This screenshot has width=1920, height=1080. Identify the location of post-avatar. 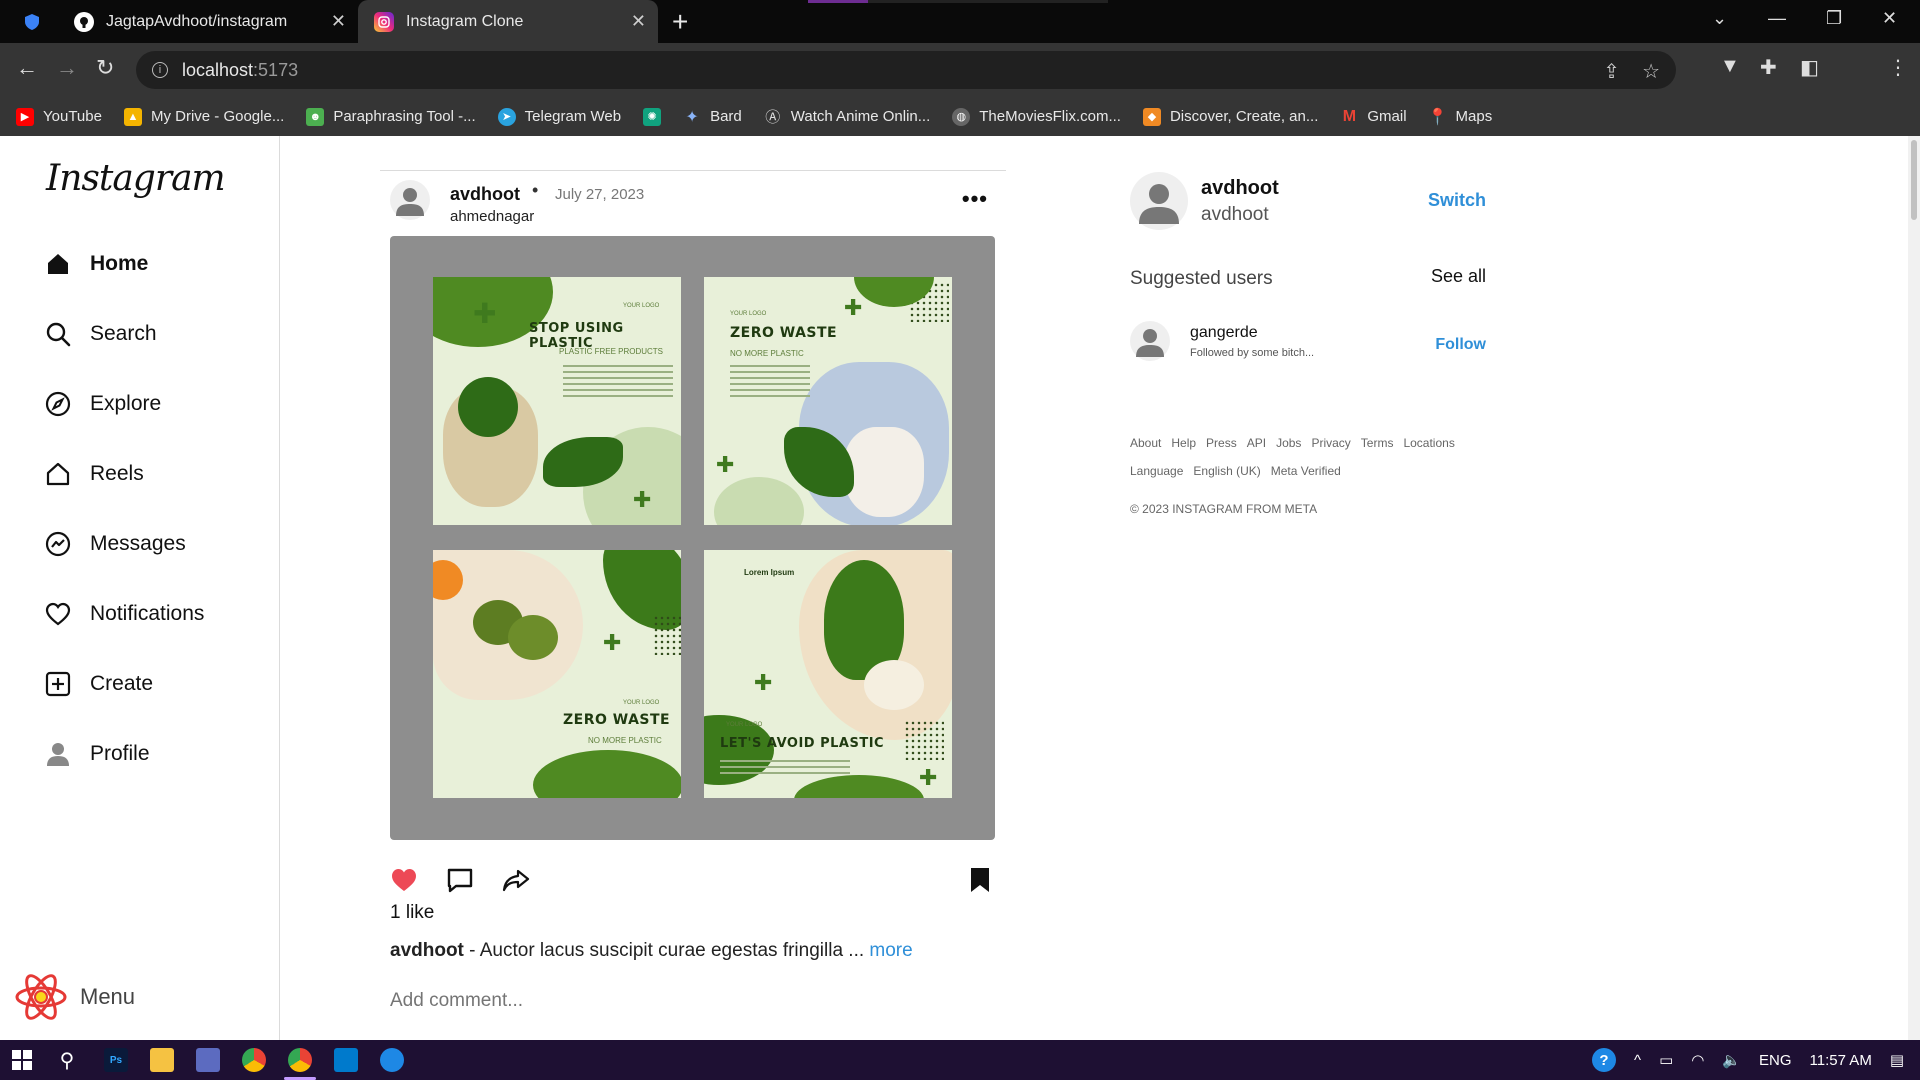
(410, 200).